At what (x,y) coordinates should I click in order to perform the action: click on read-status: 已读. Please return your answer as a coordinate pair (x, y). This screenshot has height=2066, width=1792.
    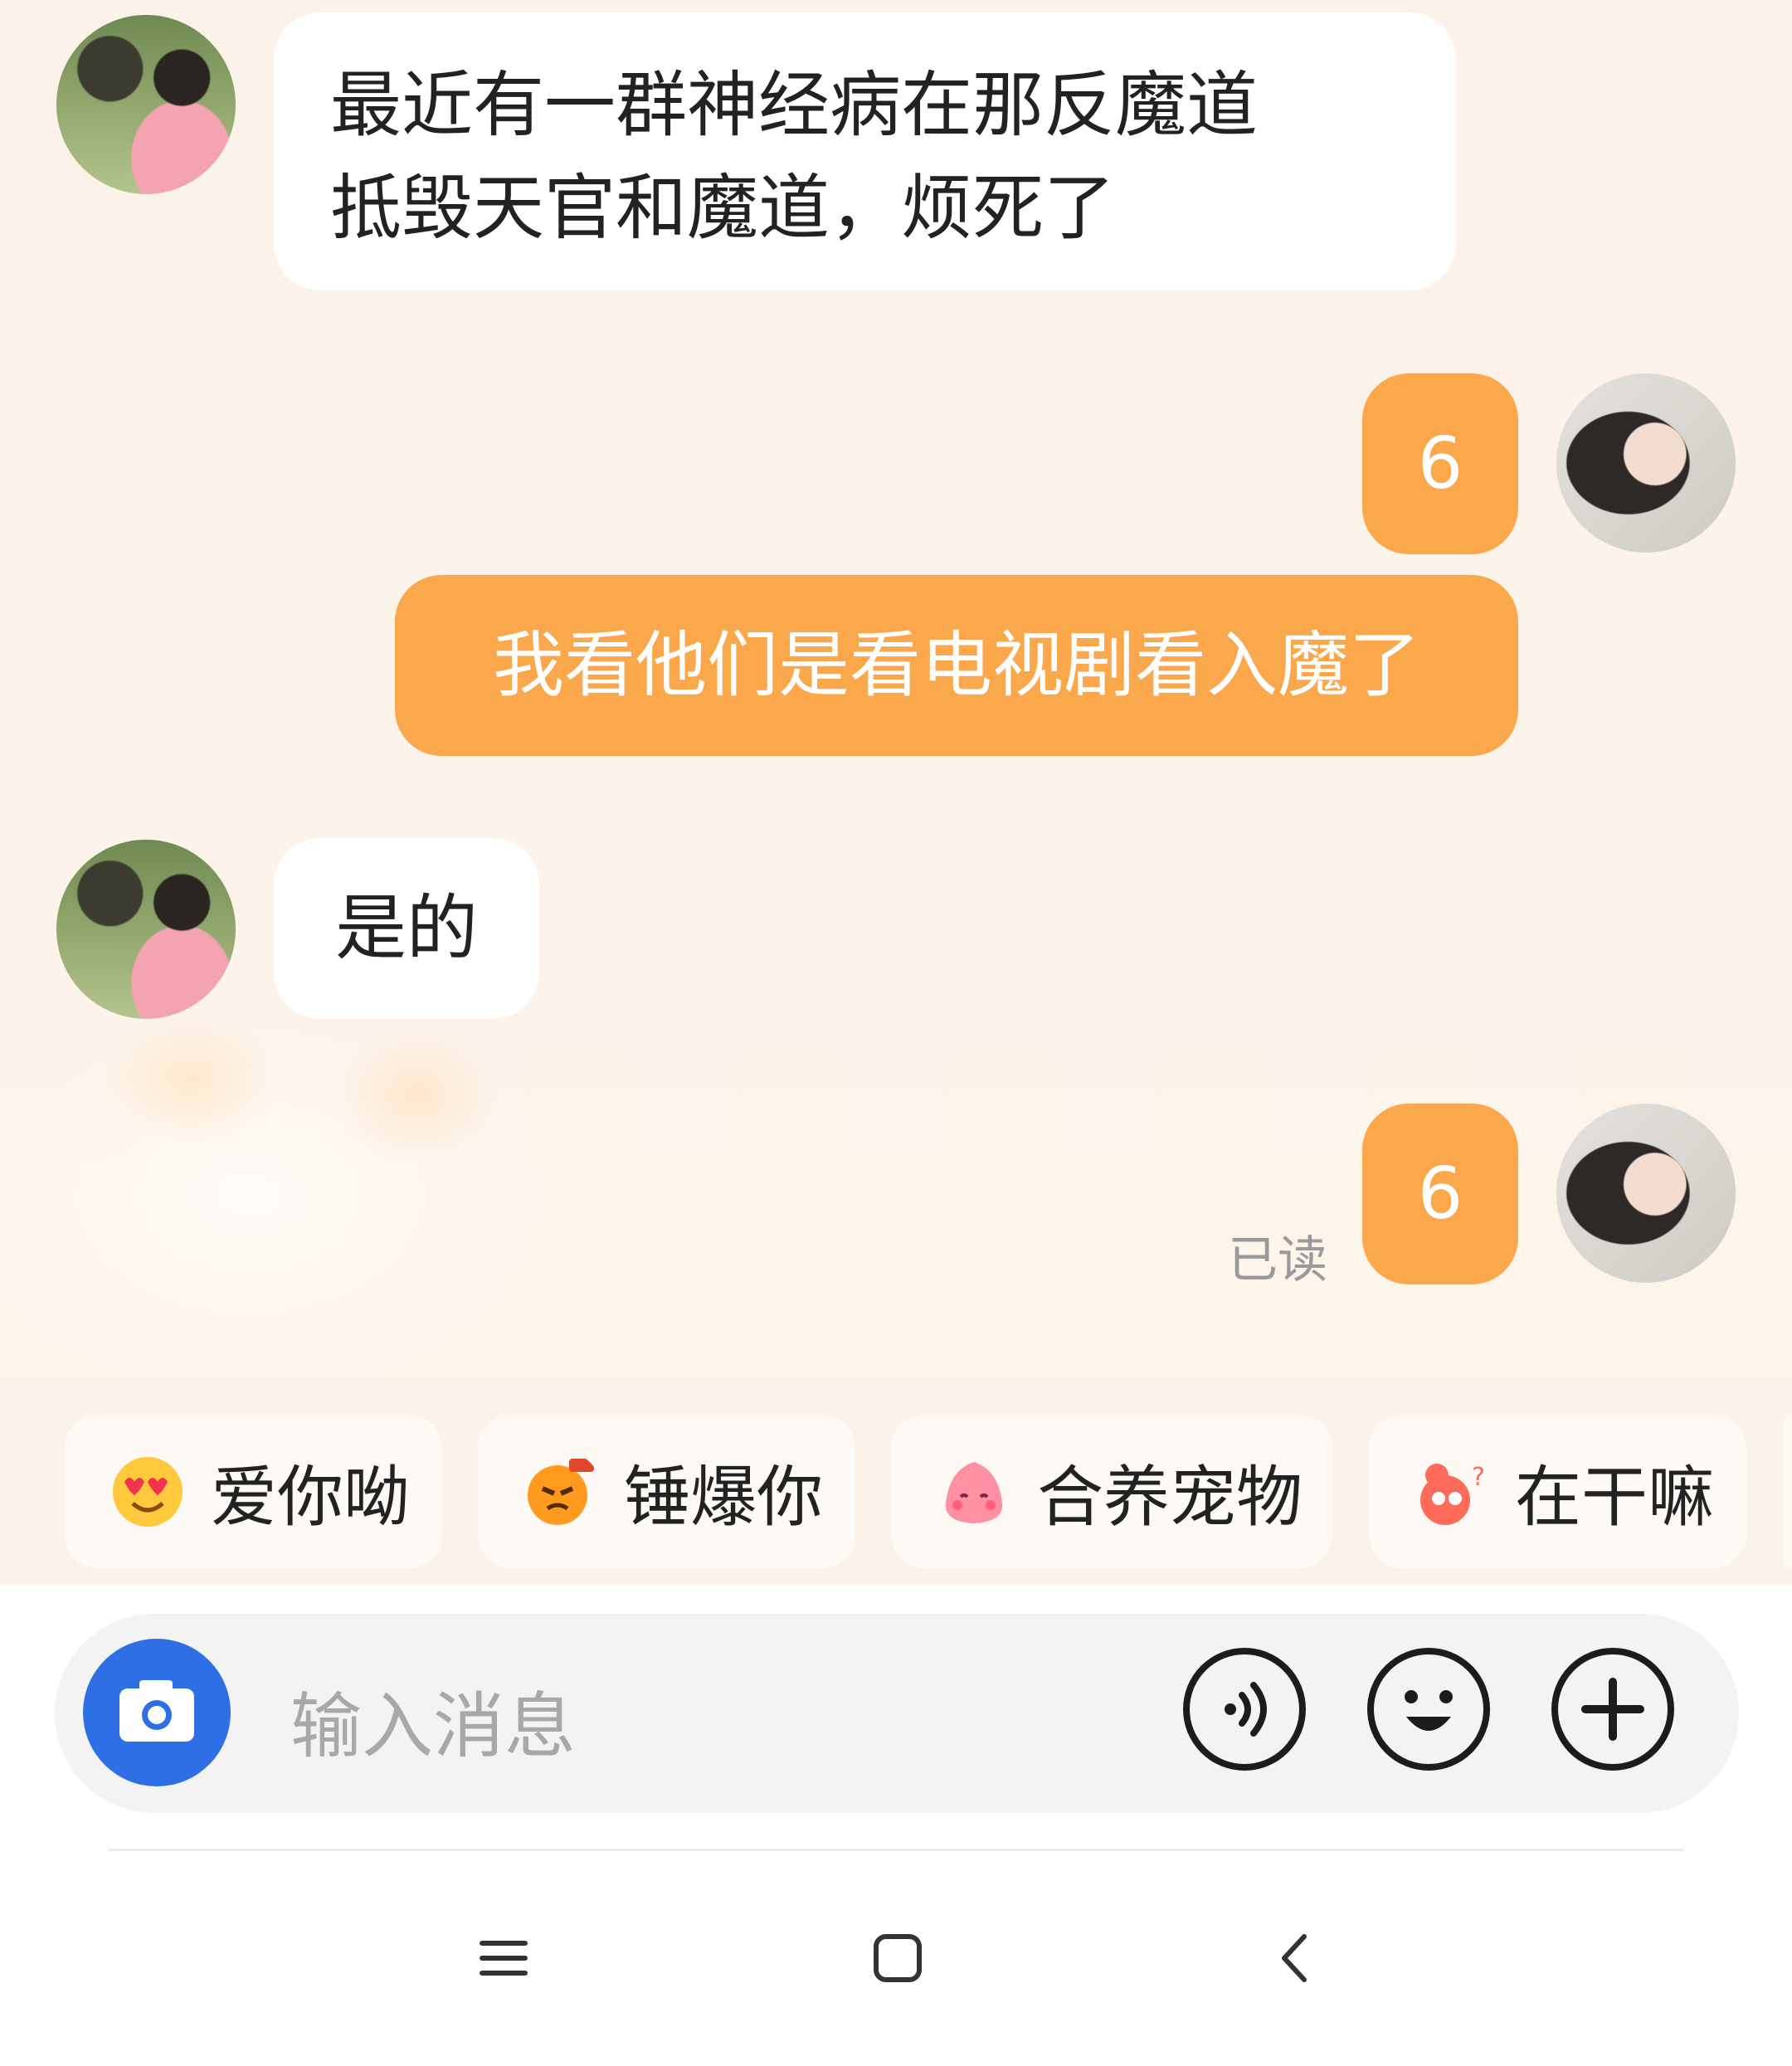
    Looking at the image, I should click on (1277, 1260).